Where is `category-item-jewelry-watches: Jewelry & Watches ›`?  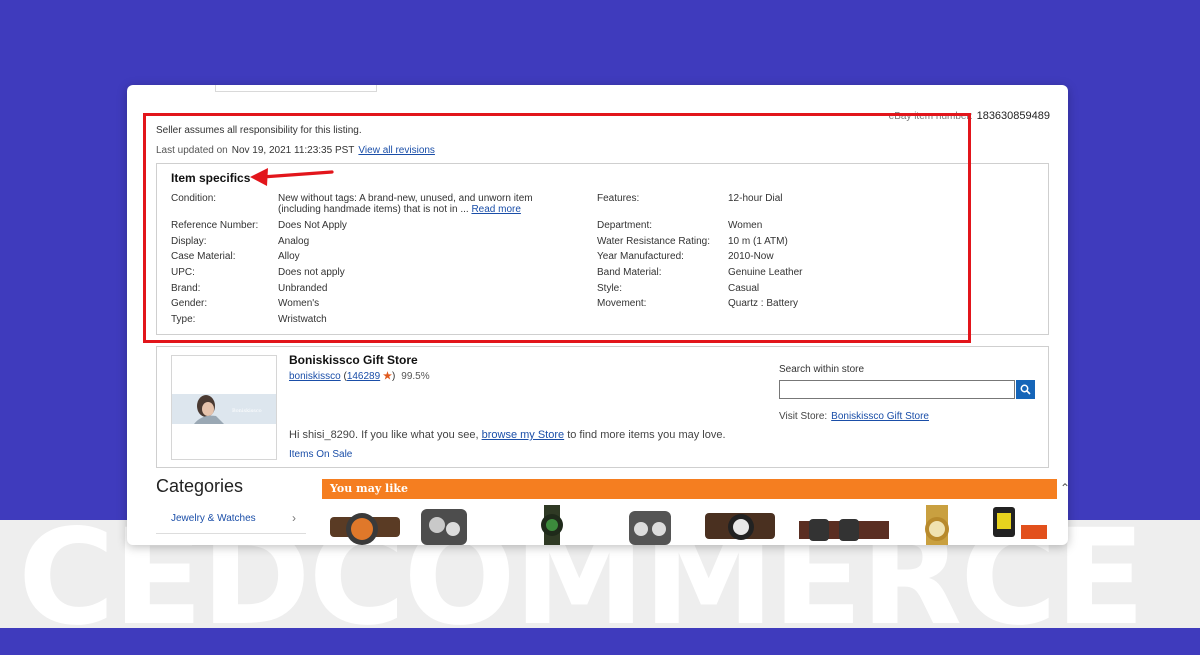 category-item-jewelry-watches: Jewelry & Watches › is located at coordinates (231, 520).